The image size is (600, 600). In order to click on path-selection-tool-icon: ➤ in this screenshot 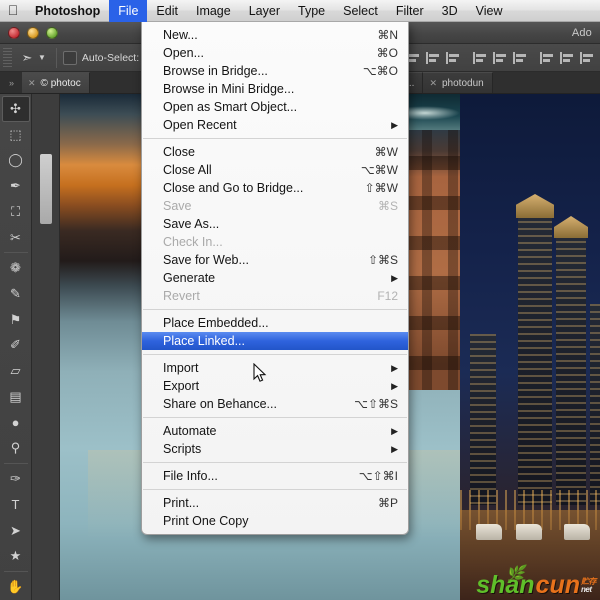, I will do `click(16, 531)`.